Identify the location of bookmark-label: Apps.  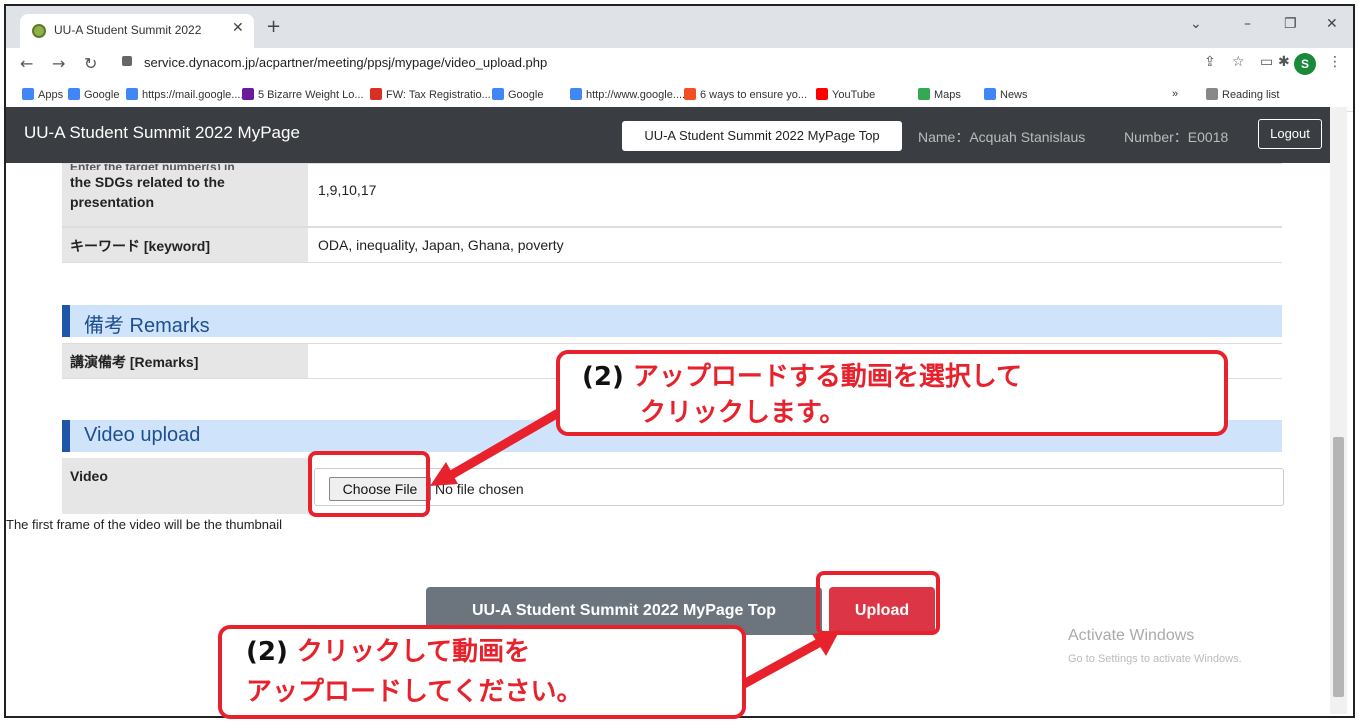
(51, 95).